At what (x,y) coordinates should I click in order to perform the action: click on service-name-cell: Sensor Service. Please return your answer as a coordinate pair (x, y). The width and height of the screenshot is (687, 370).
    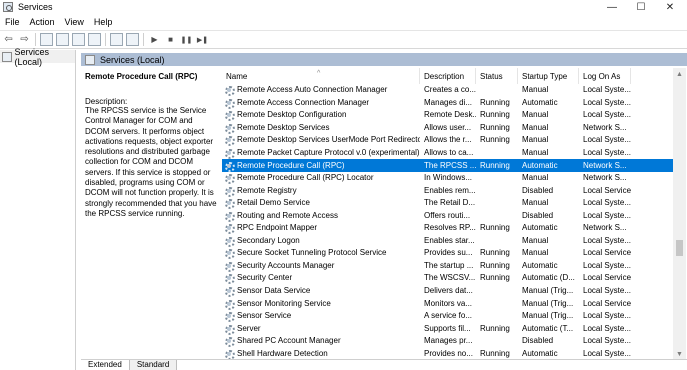
    Looking at the image, I should click on (321, 316).